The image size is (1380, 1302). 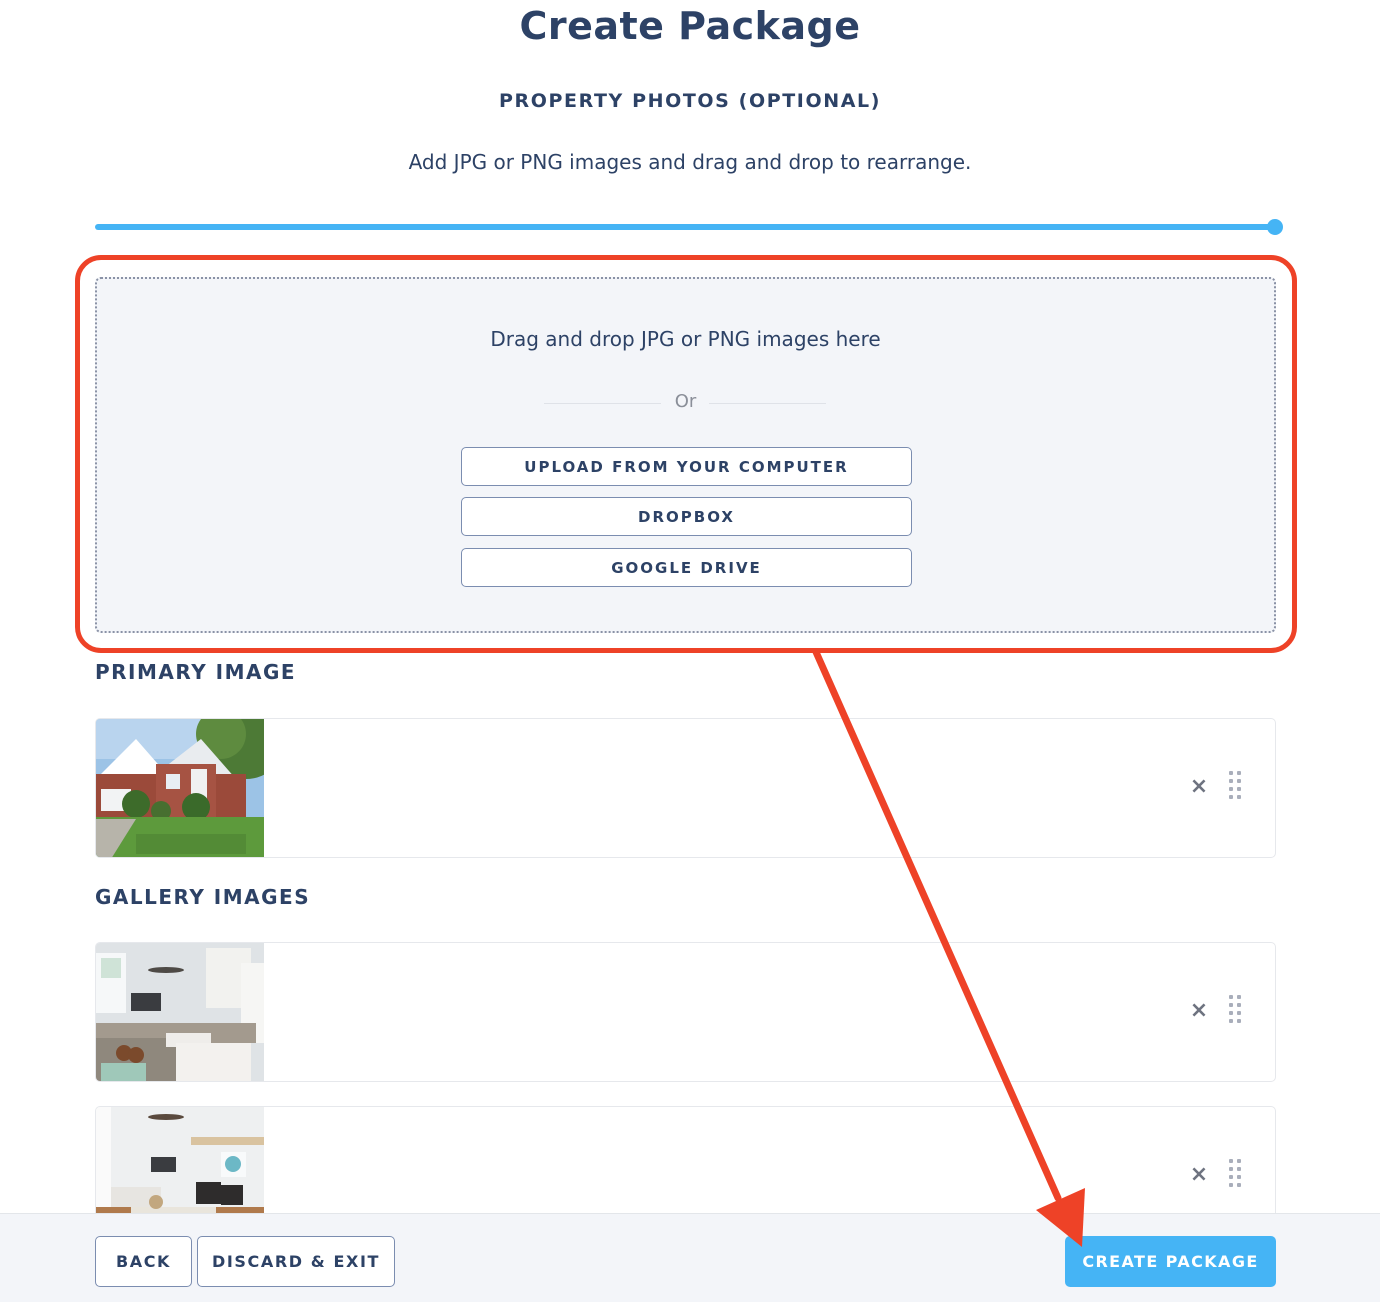 What do you see at coordinates (690, 1257) in the screenshot?
I see `footer-bar: BACK DISCARD & EXIT CREATE PACKAGE` at bounding box center [690, 1257].